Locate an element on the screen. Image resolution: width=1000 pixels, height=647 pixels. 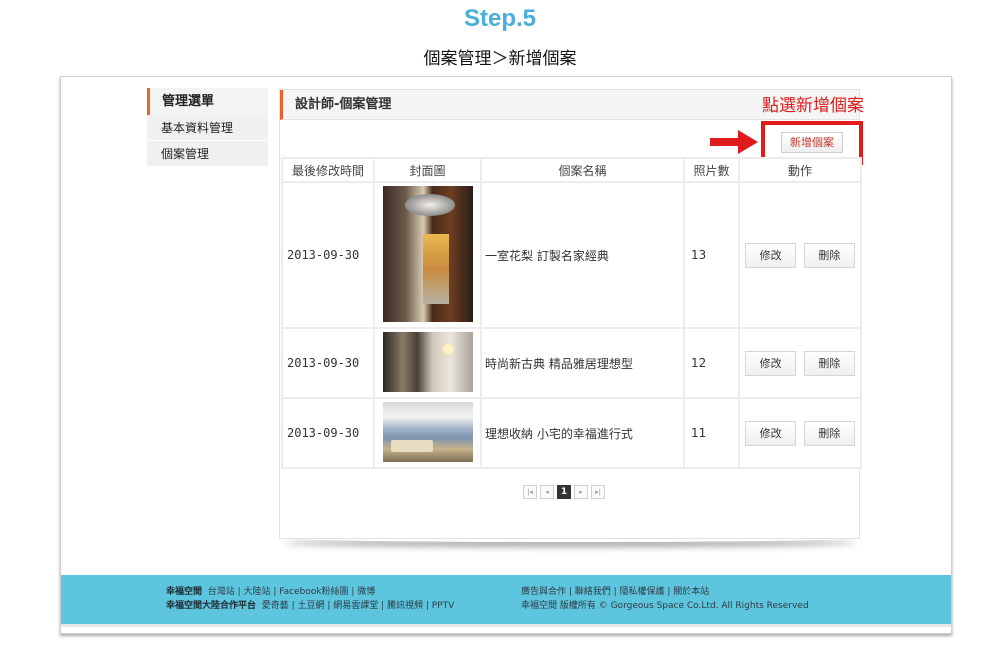
table-row: 2013-09-30 一室花梨 訂製名家經典 13 修改 刪除 is located at coordinates (571, 255).